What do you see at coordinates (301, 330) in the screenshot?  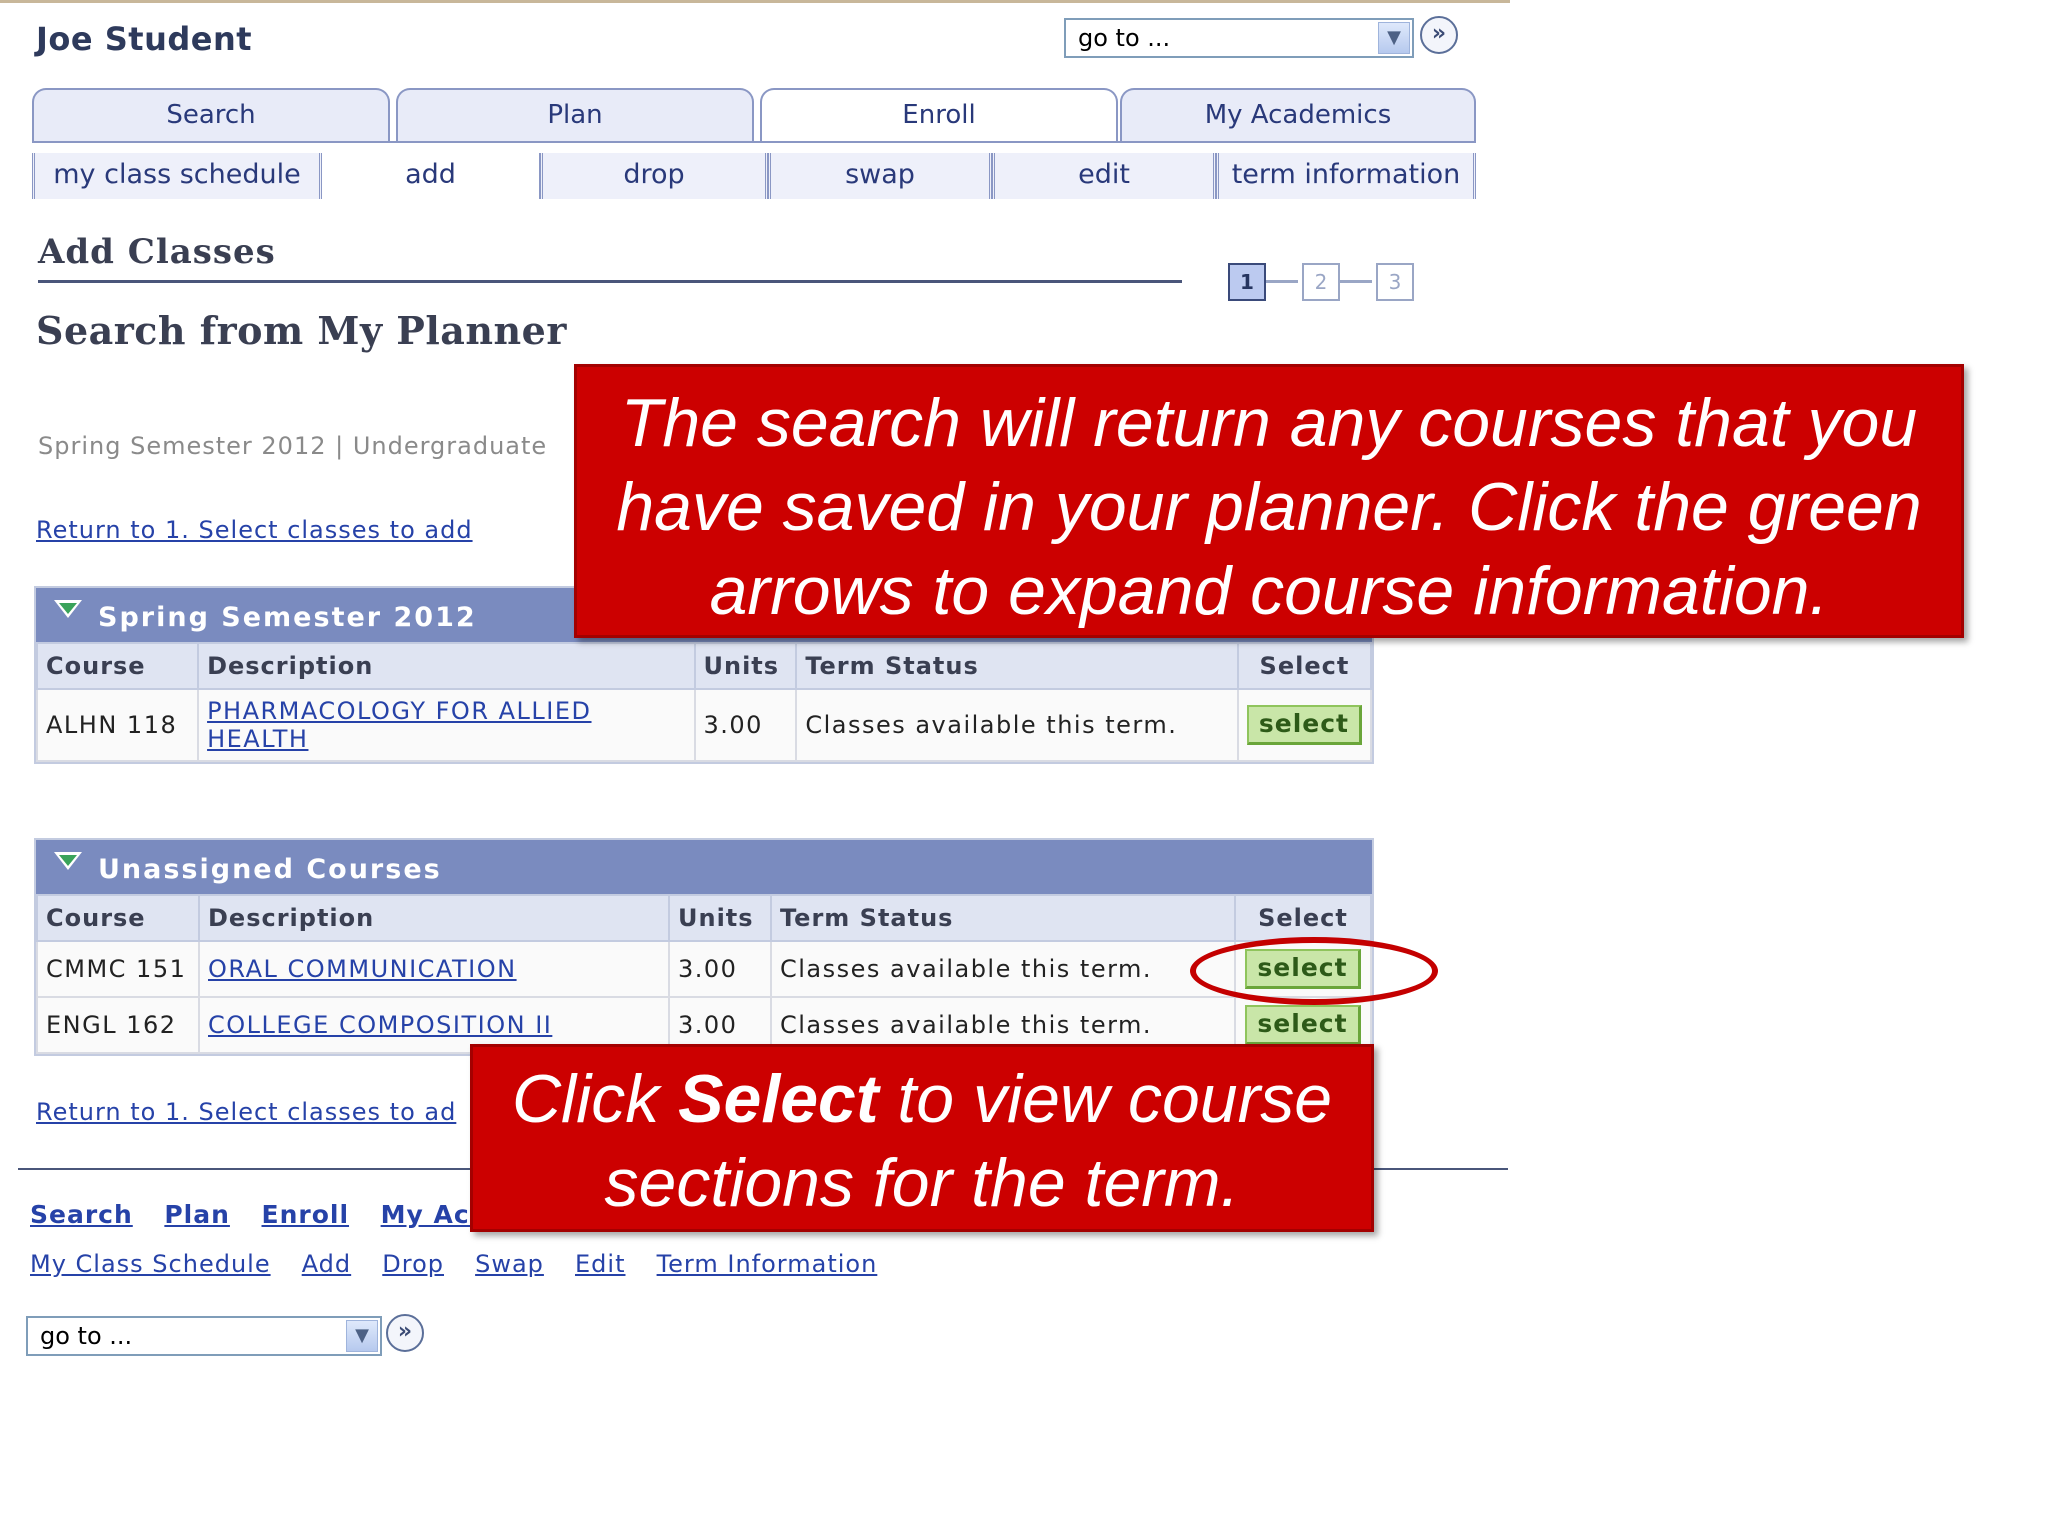 I see `page-subtitle: Search from My Planner` at bounding box center [301, 330].